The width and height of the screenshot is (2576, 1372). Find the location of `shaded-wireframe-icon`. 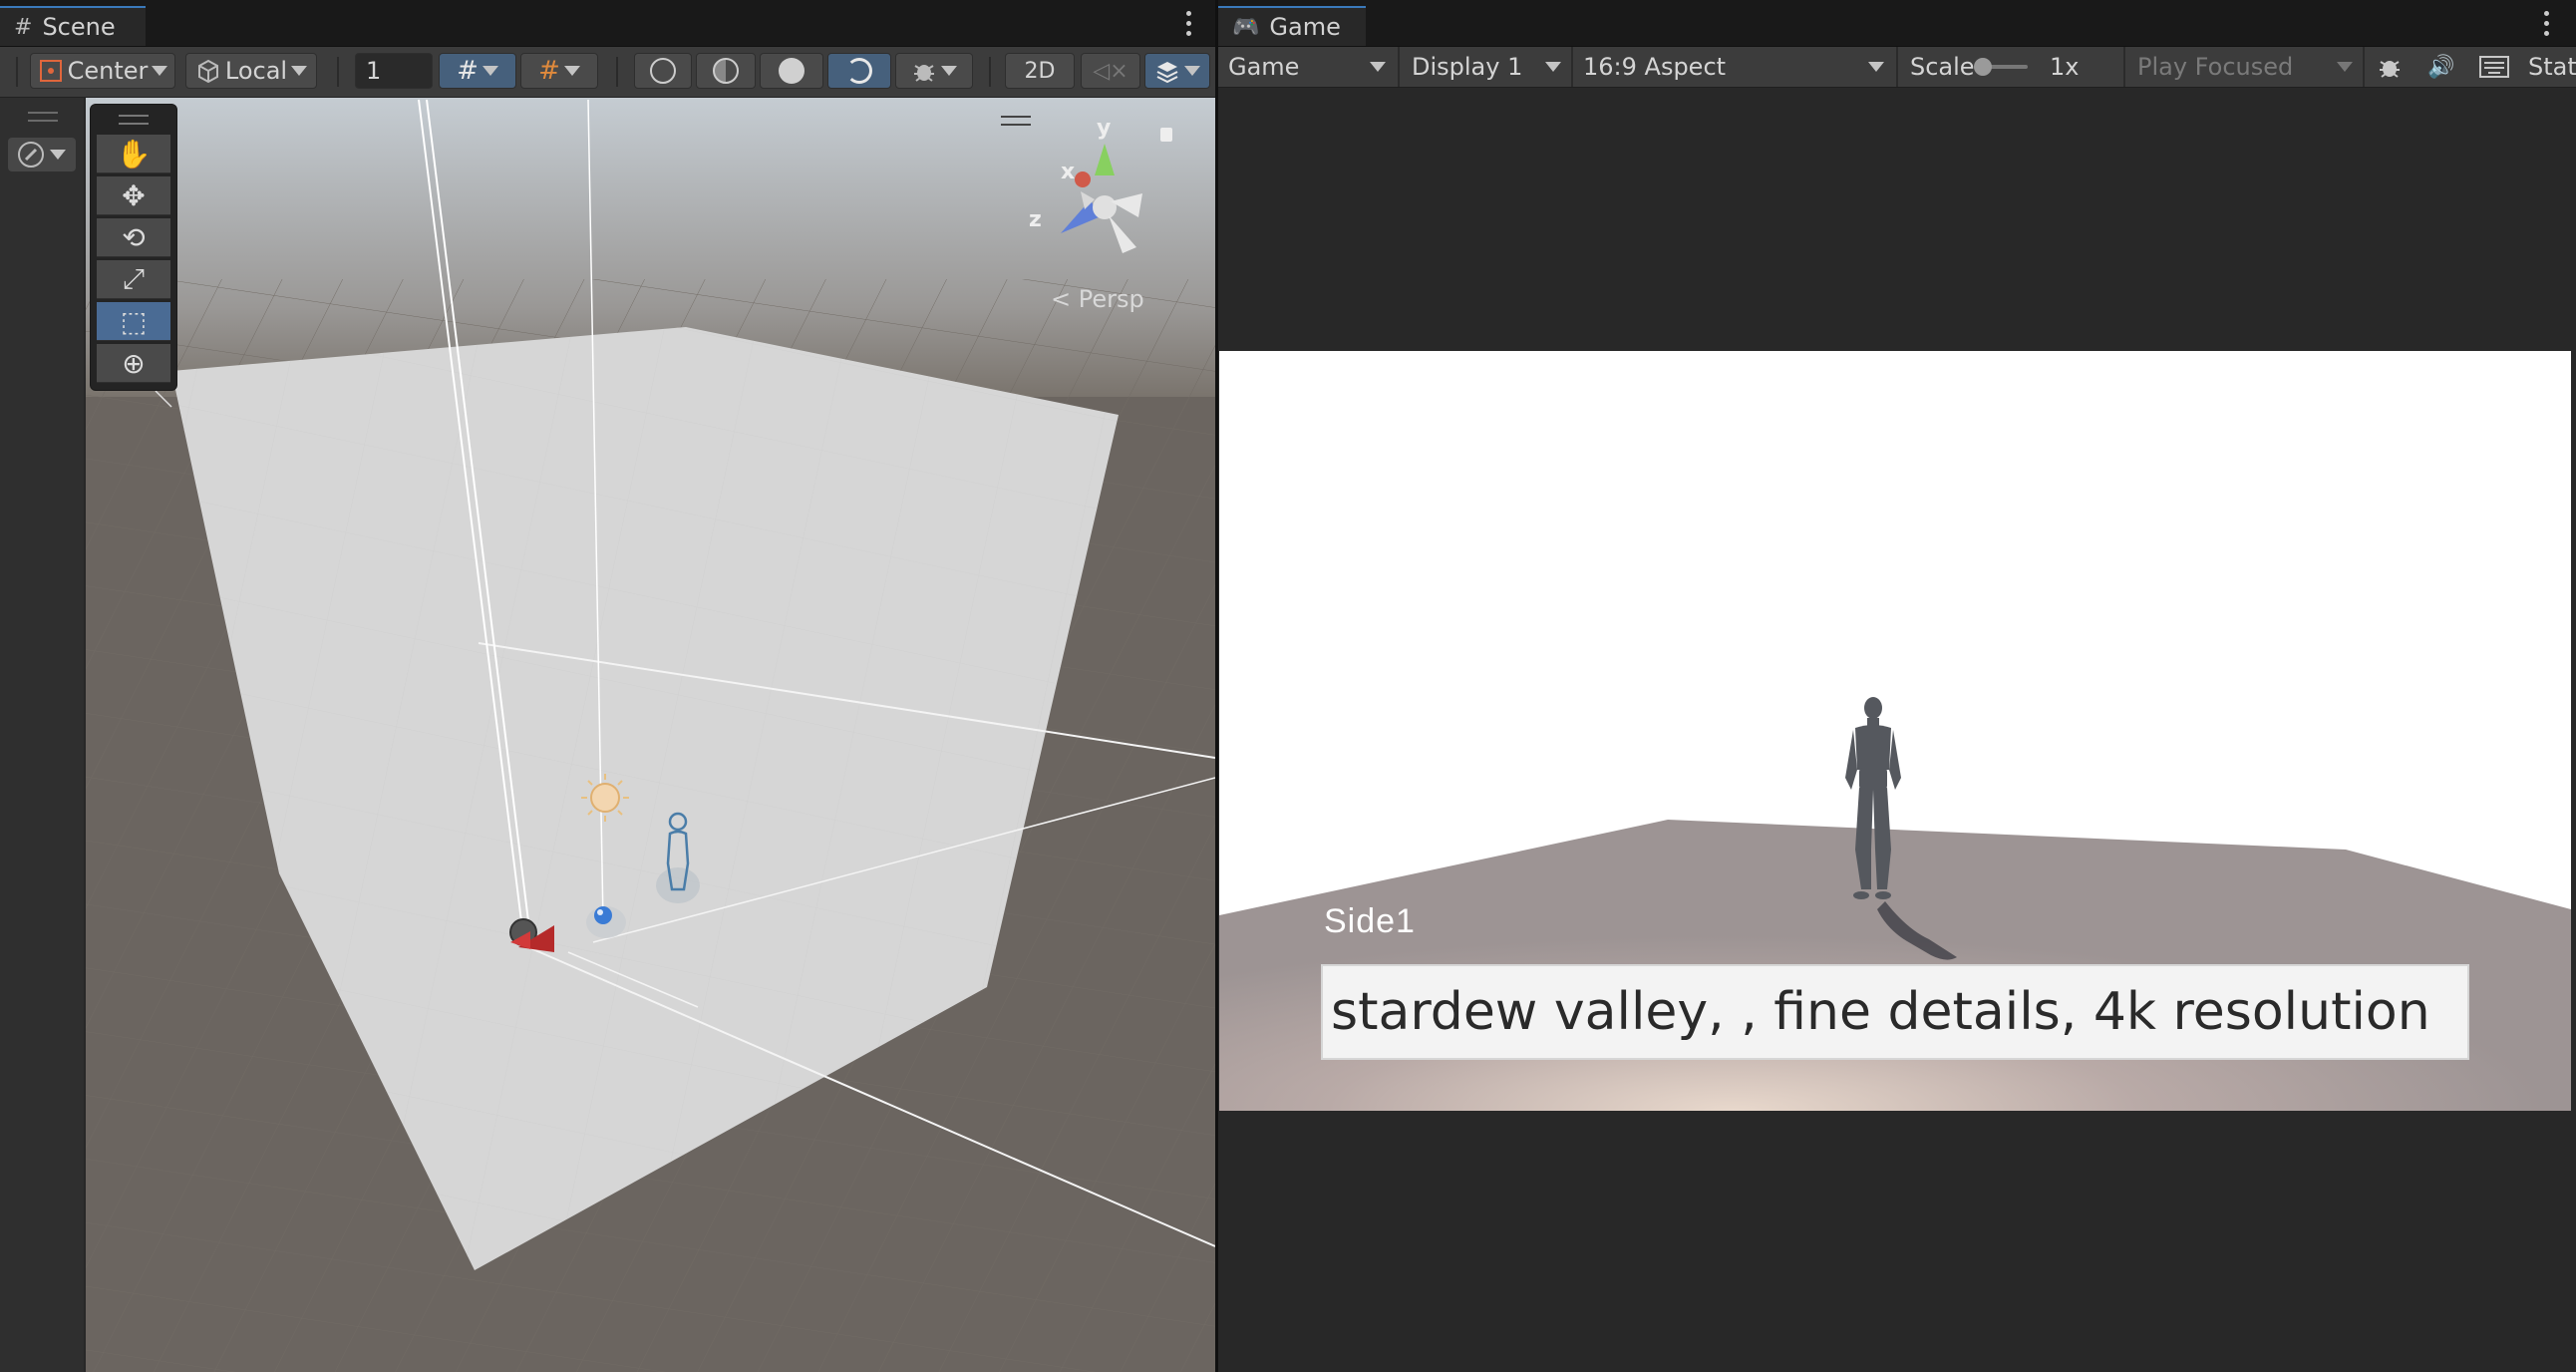

shaded-wireframe-icon is located at coordinates (726, 71).